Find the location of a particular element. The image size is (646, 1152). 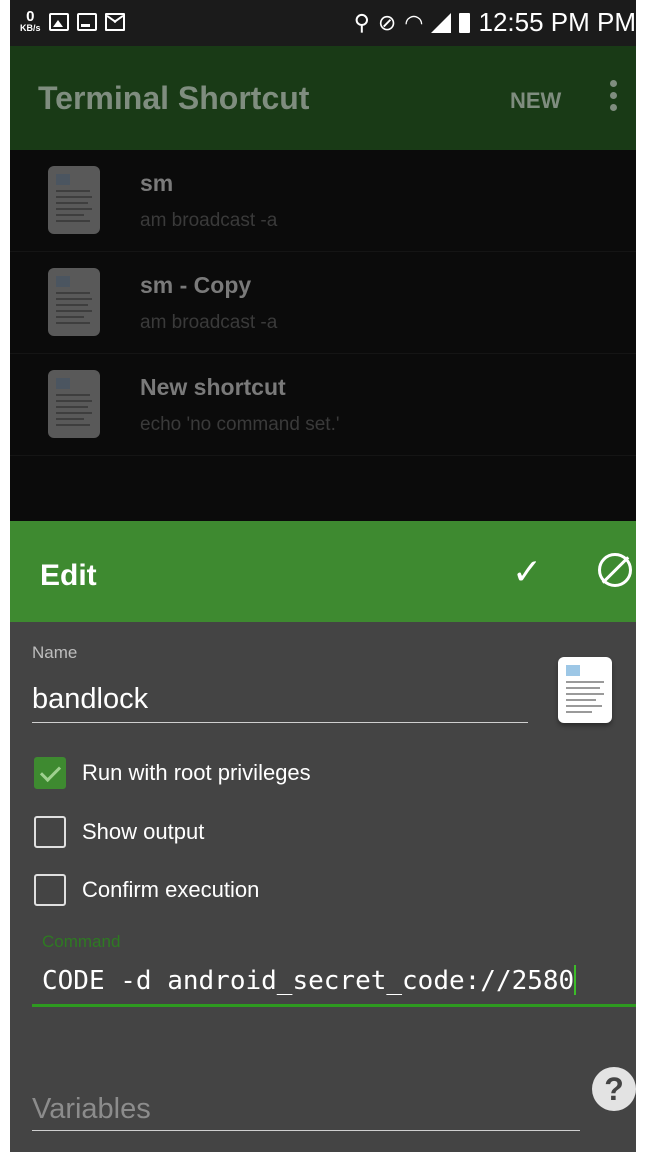

dialog-title: Edit is located at coordinates (68, 575).